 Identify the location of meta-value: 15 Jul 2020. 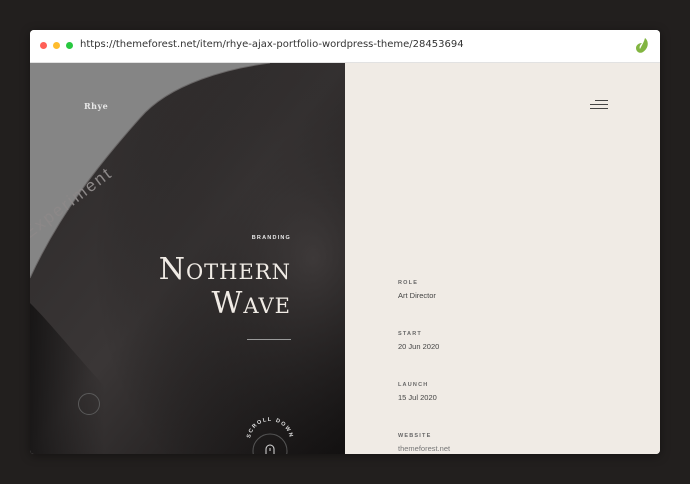
(417, 397).